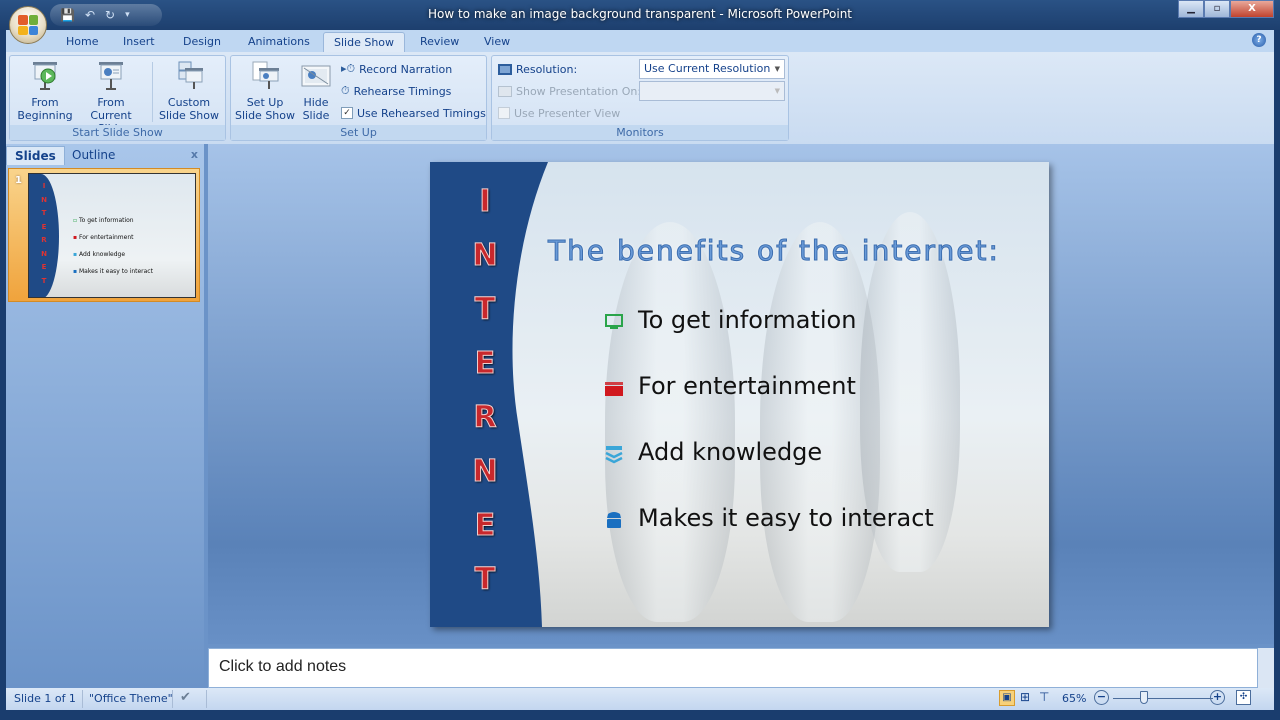 This screenshot has width=1280, height=720. What do you see at coordinates (111, 102) in the screenshot?
I see `from-current-label-1: From` at bounding box center [111, 102].